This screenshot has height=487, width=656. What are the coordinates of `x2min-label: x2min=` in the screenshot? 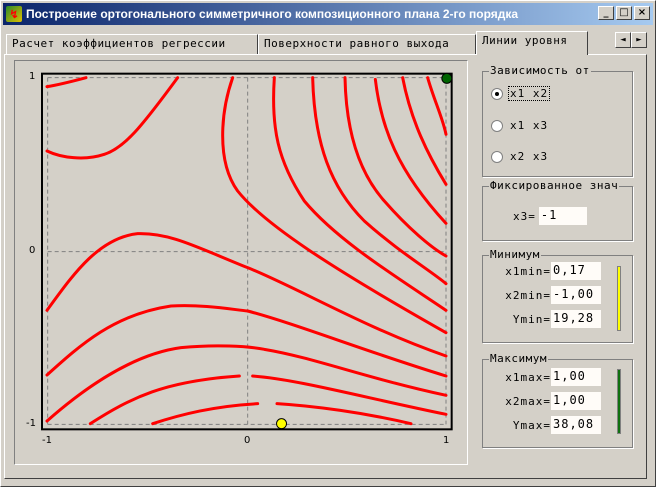 It's located at (528, 295).